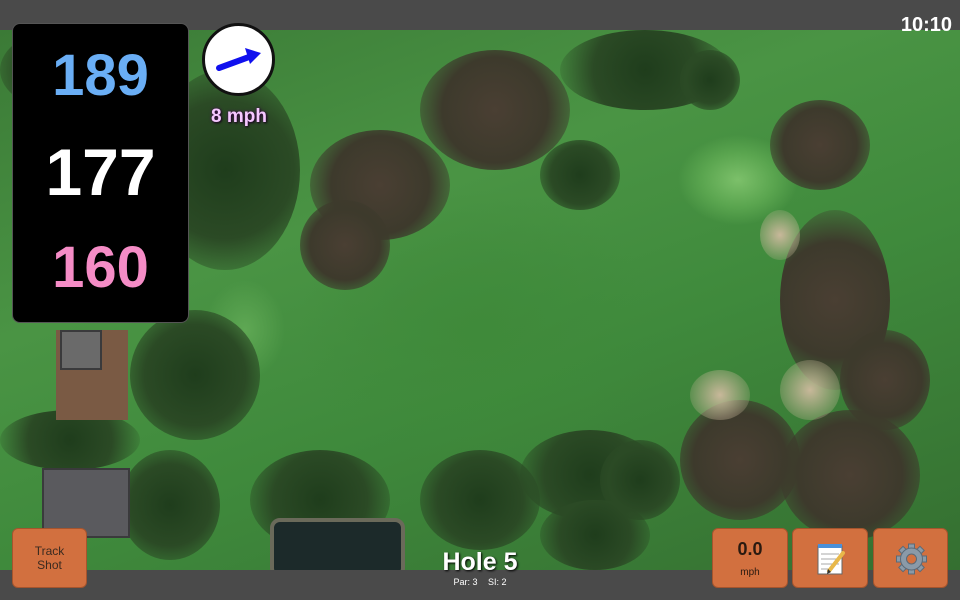 Image resolution: width=960 pixels, height=600 pixels. I want to click on wind-indicator, so click(238, 59).